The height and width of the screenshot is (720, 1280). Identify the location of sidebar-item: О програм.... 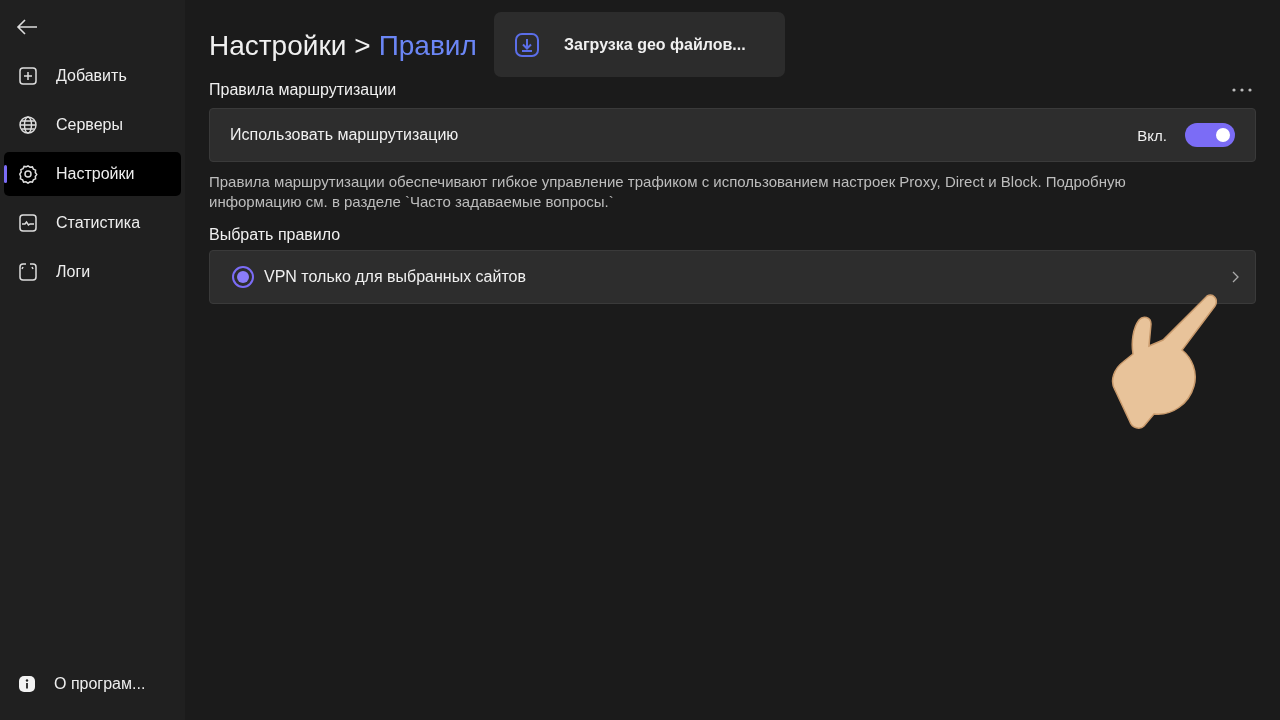
(92, 684).